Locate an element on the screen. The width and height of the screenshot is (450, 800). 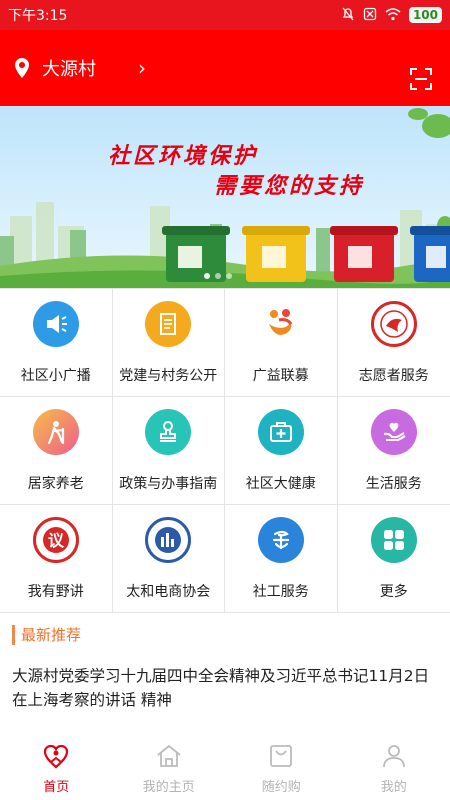
volunteer-icon is located at coordinates (393, 324).